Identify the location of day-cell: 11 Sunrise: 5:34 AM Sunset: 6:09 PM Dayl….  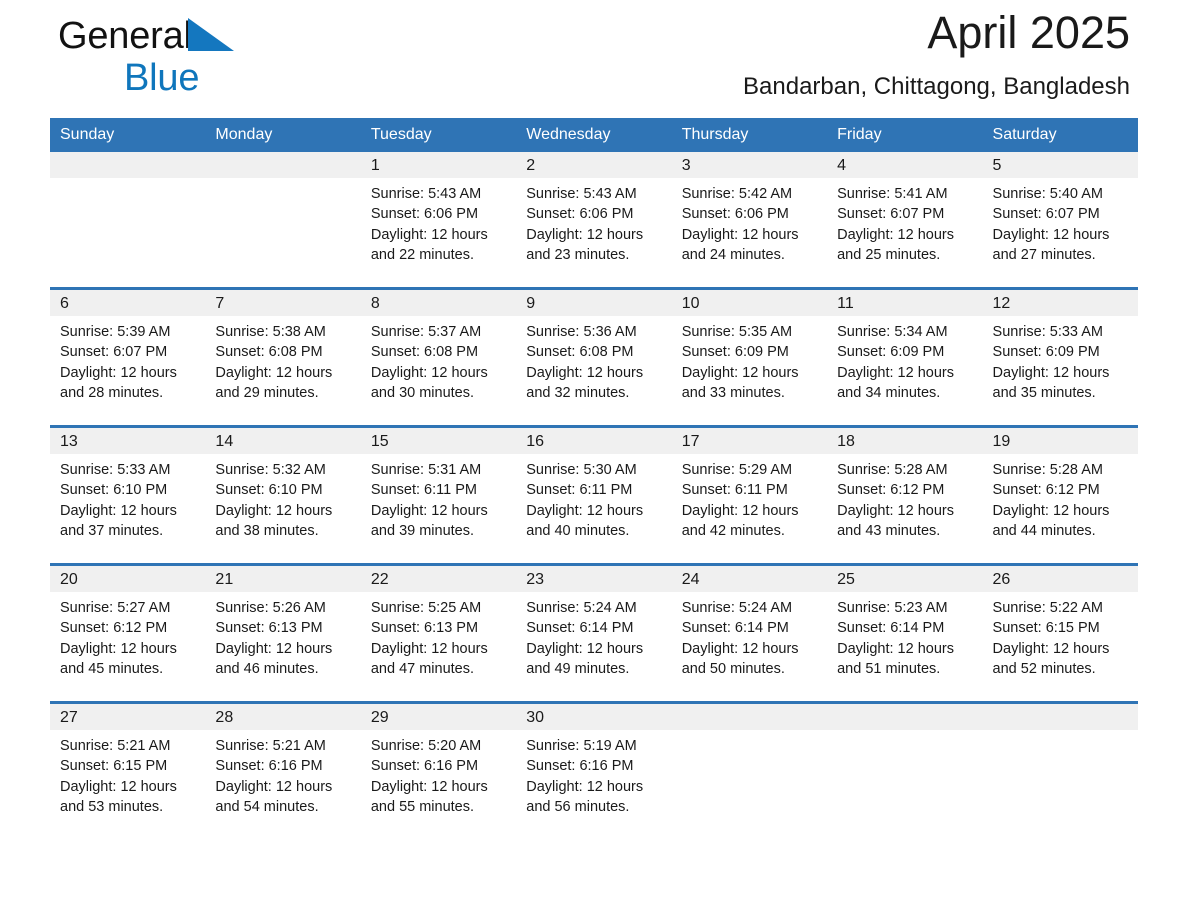
(905, 357).